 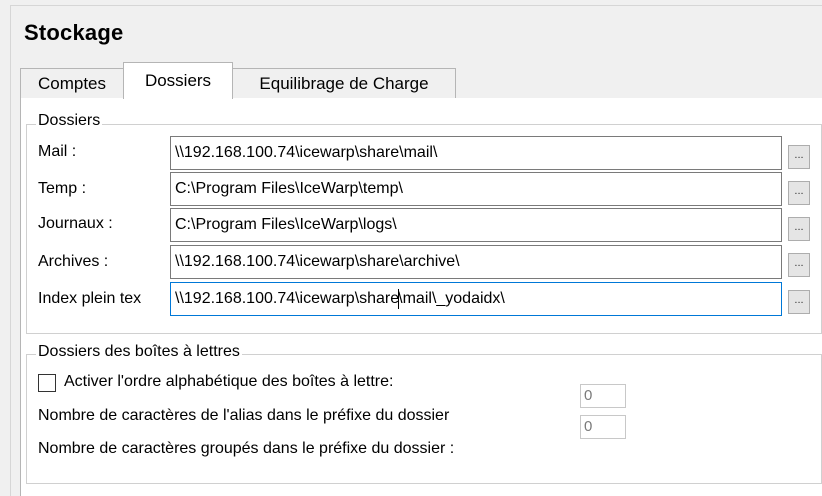 I want to click on mailbox-folders-group-title: Dossiers des boîtes à lettres, so click(x=139, y=352).